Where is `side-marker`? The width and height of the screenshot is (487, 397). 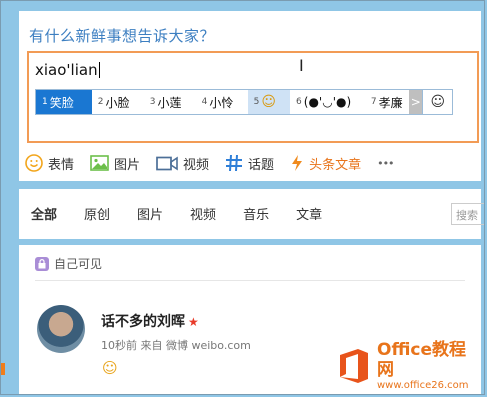
side-marker is located at coordinates (3, 369).